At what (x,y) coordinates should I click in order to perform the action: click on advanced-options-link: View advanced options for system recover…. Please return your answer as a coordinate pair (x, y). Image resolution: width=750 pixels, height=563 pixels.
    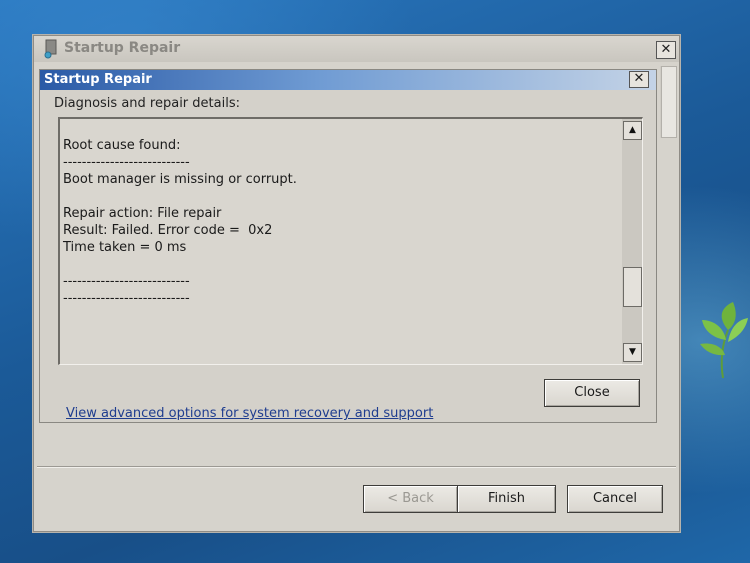
    Looking at the image, I should click on (249, 413).